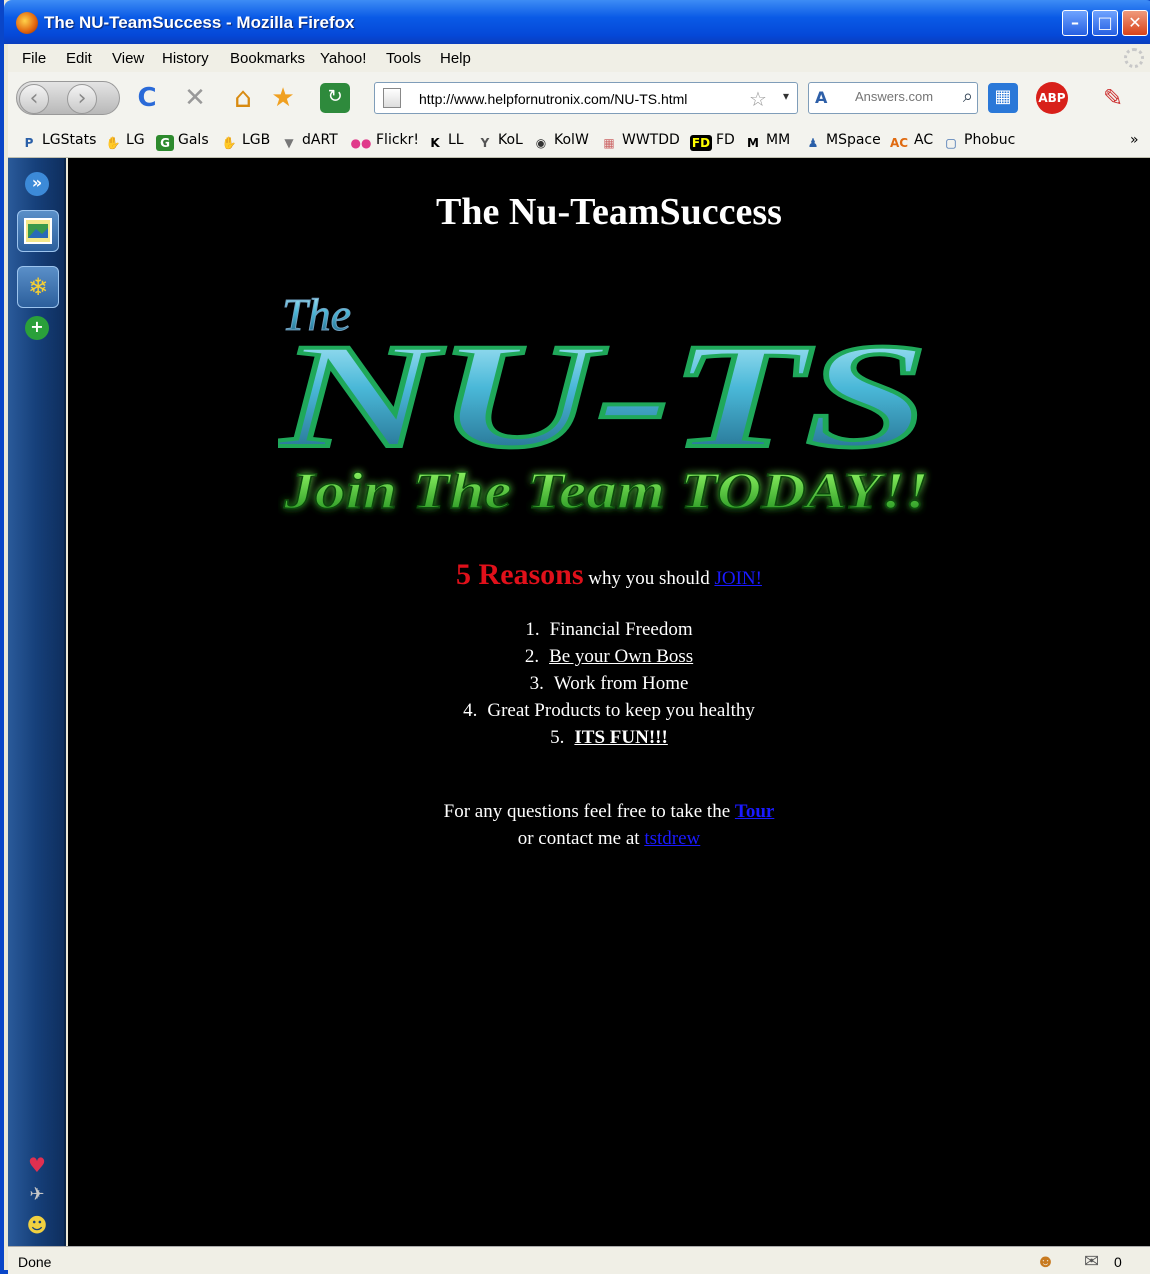 The width and height of the screenshot is (1150, 1274). What do you see at coordinates (455, 58) in the screenshot?
I see `menu-help: Help` at bounding box center [455, 58].